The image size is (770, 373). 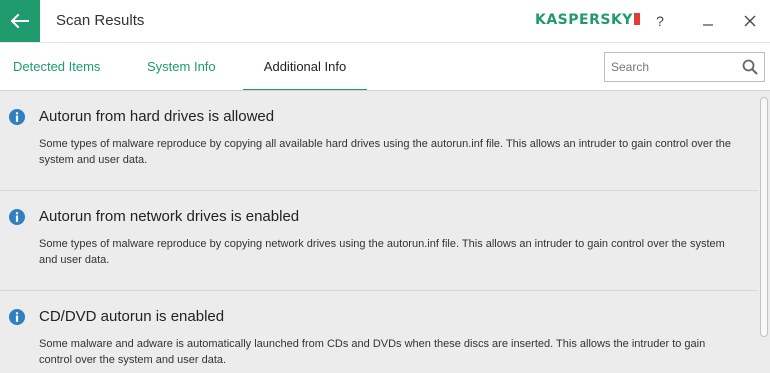 I want to click on close-button, so click(x=750, y=21).